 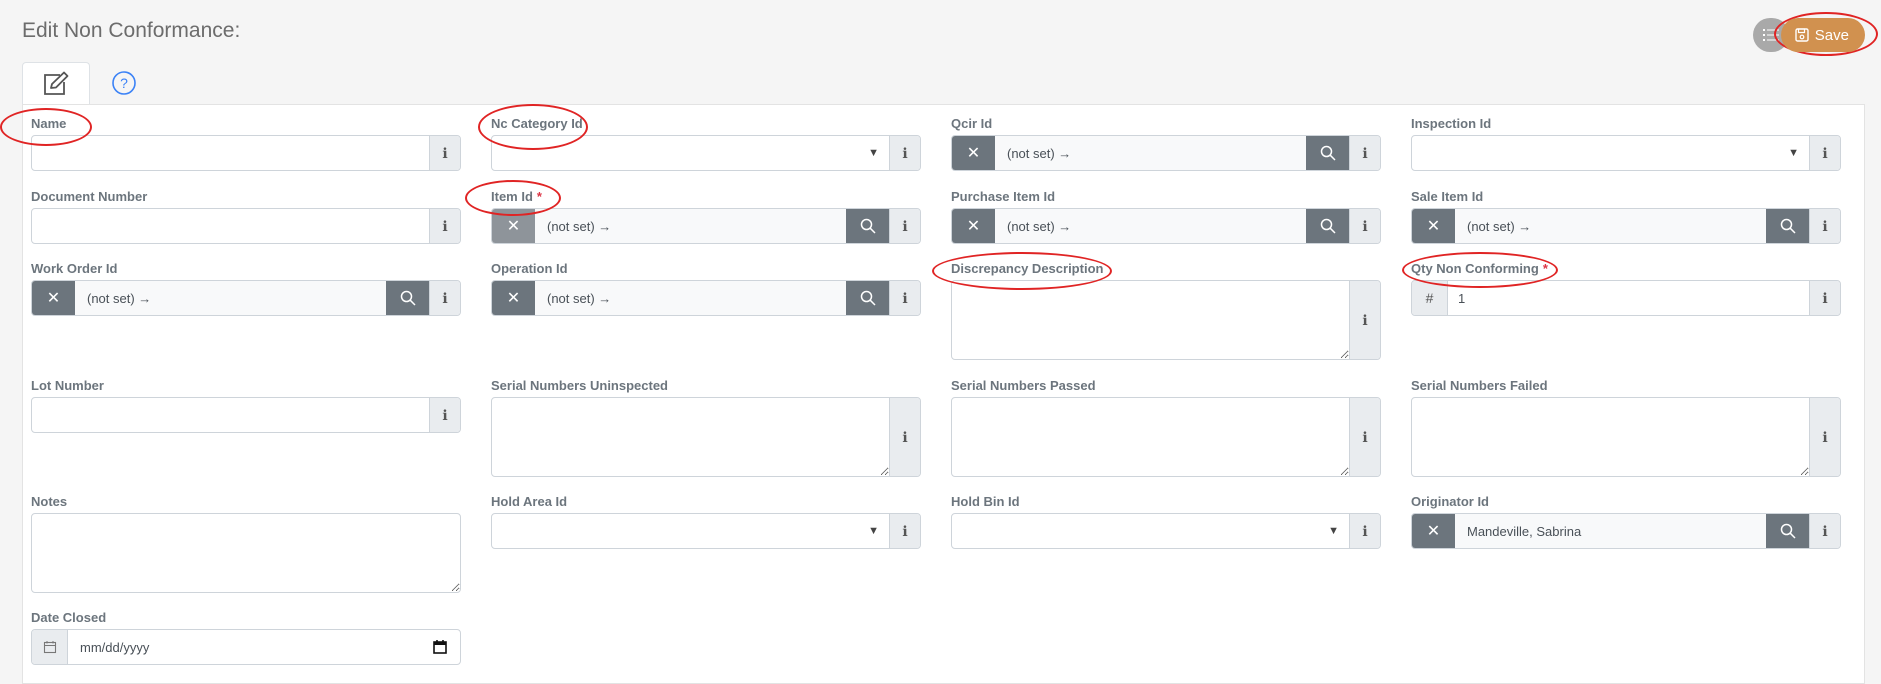 What do you see at coordinates (1610, 153) in the screenshot?
I see `inspection-id-select: ▼` at bounding box center [1610, 153].